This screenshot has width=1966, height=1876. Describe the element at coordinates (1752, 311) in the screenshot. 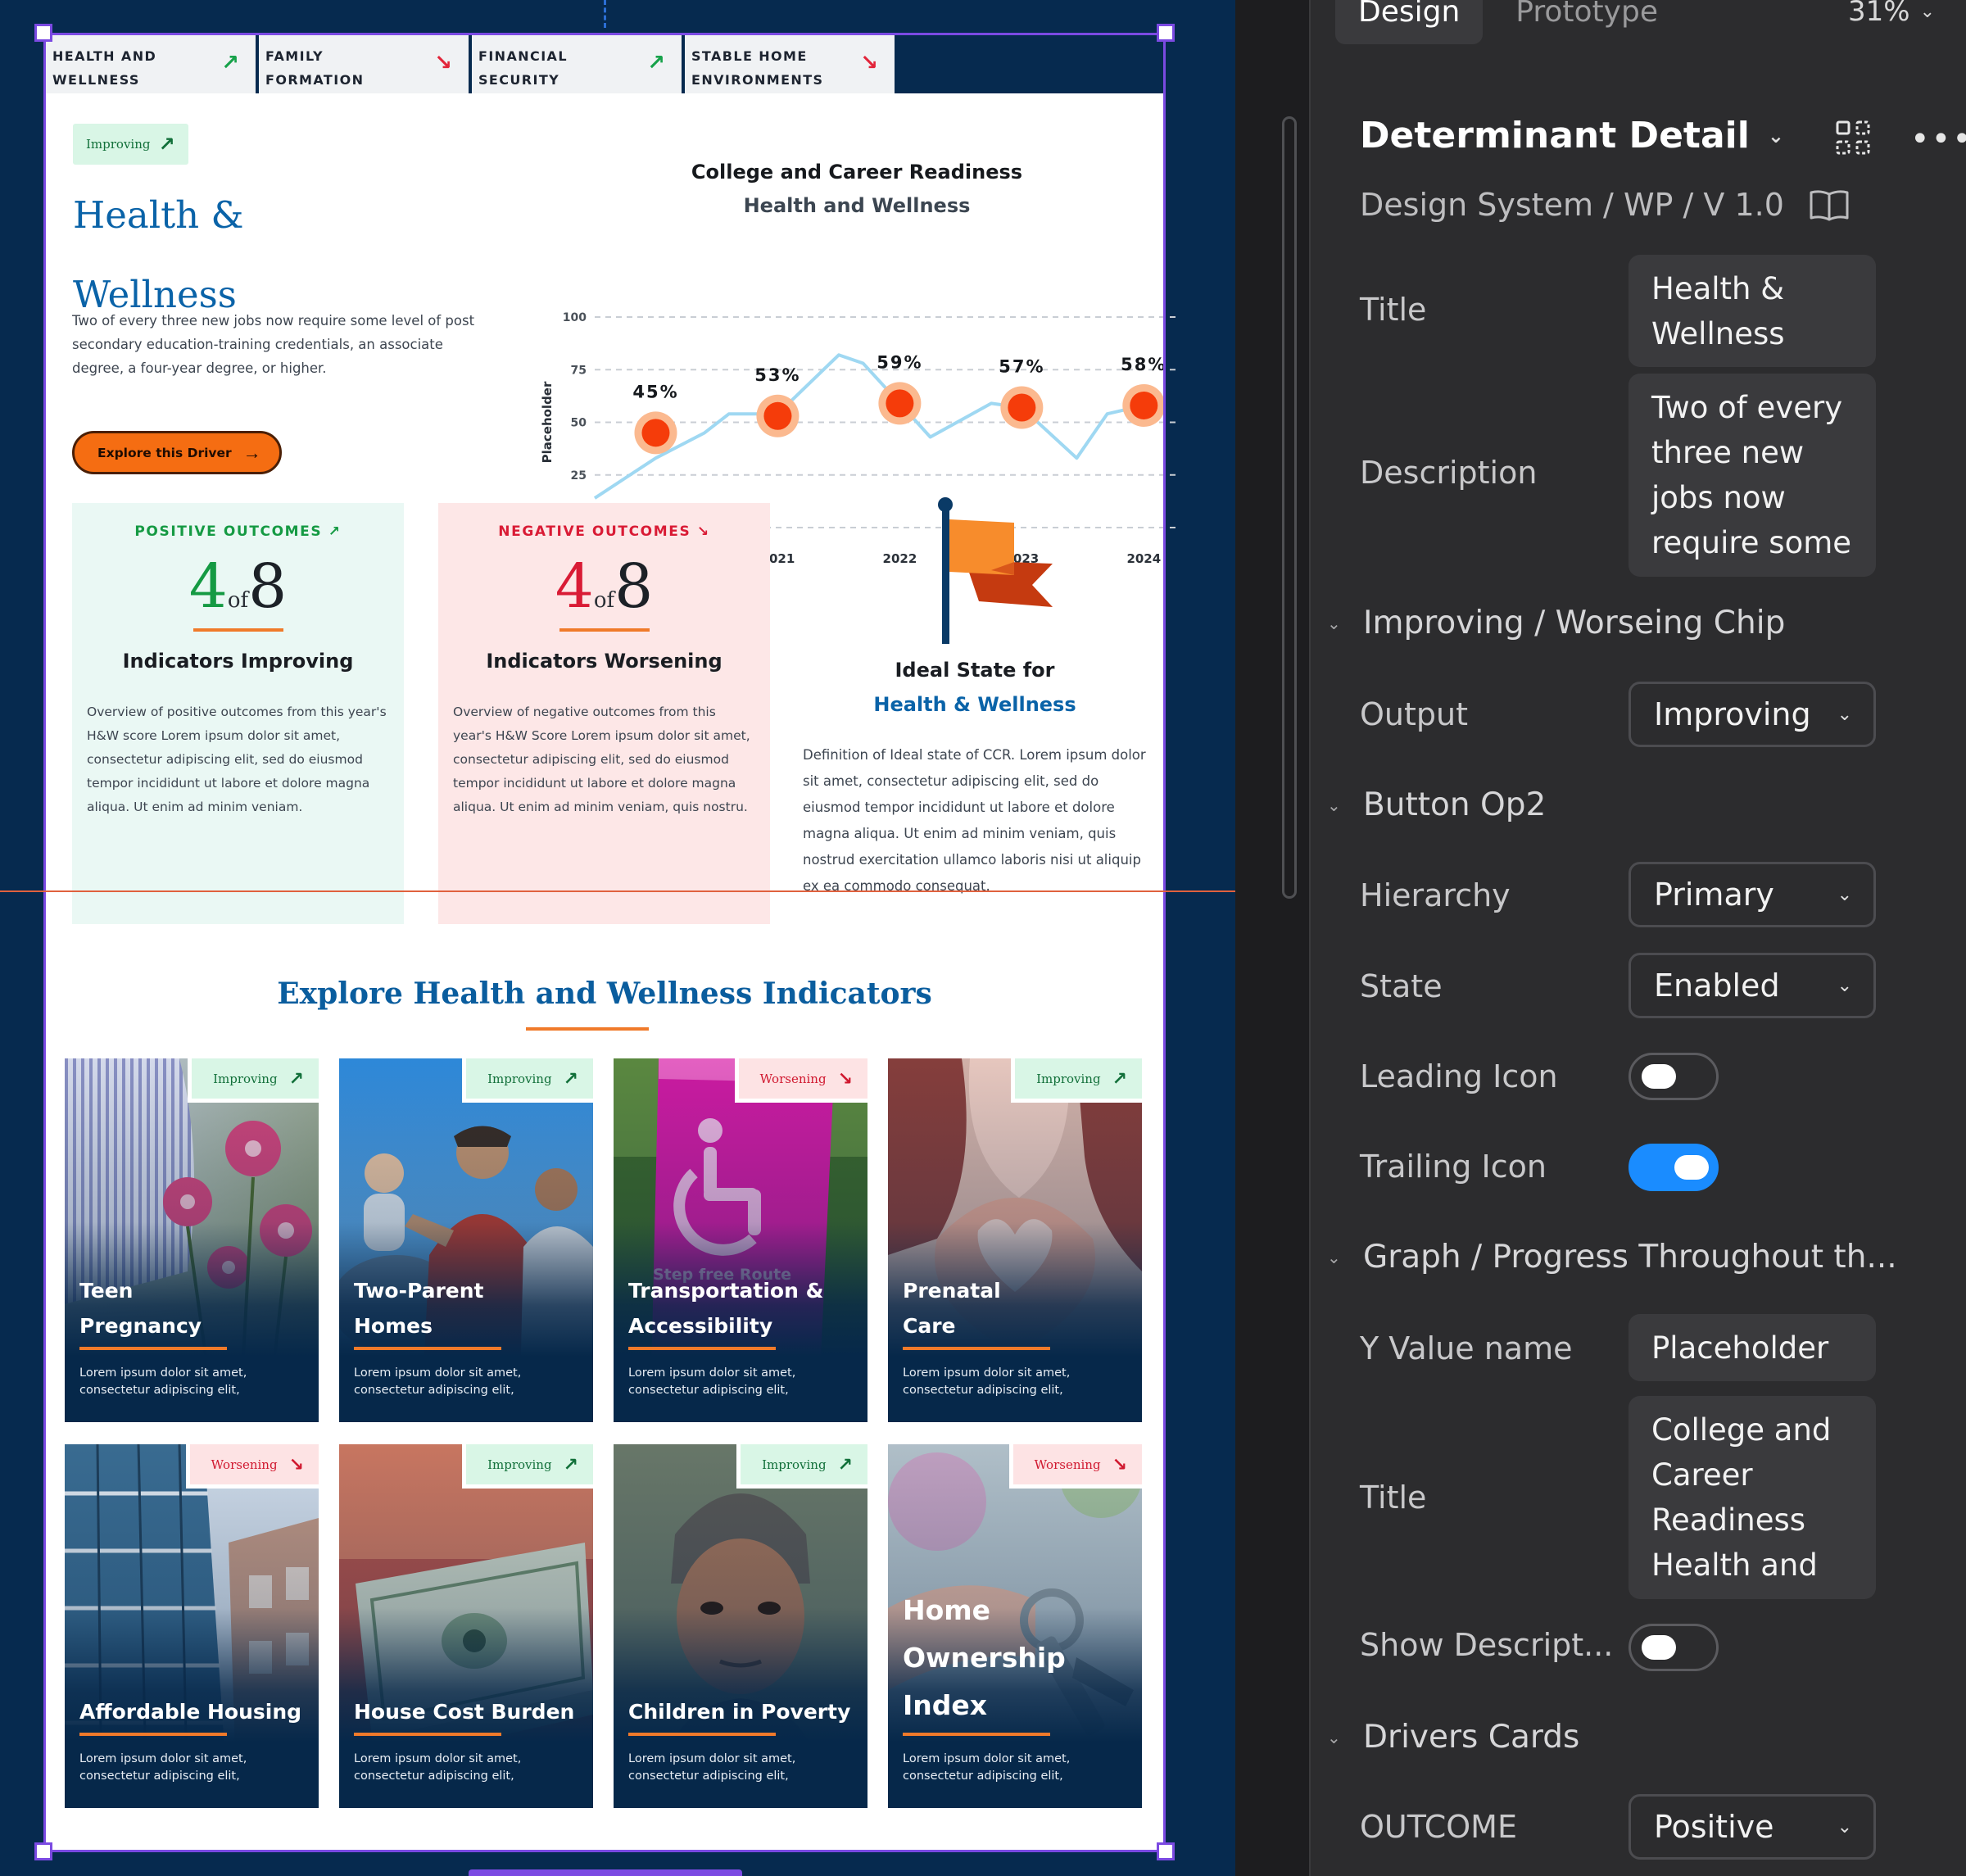

I see `title-field: Health & Wellness` at that location.